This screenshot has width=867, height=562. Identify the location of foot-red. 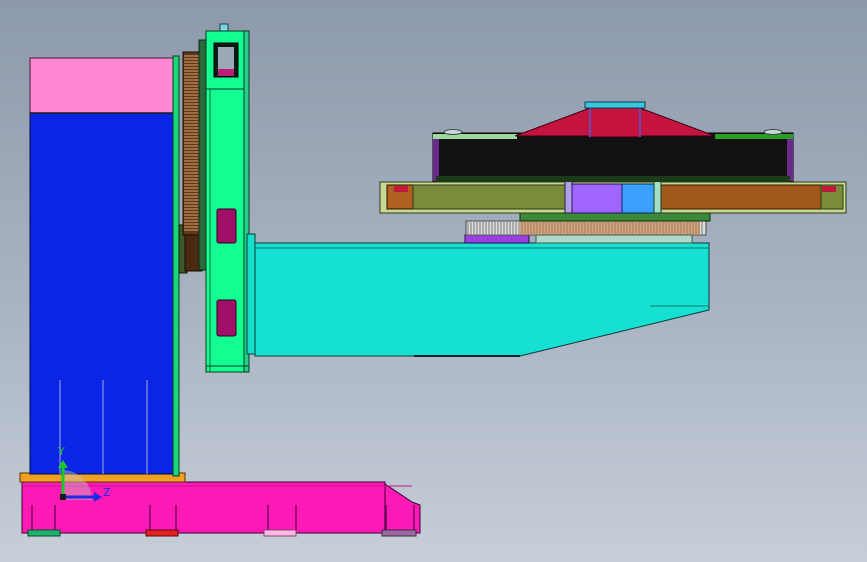
(162, 533).